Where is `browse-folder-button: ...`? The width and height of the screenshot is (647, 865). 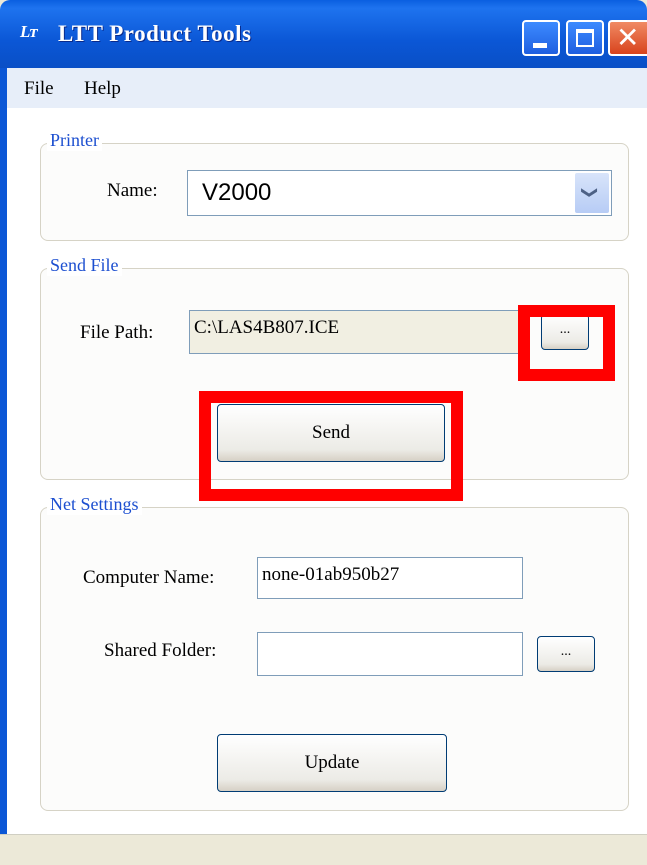 browse-folder-button: ... is located at coordinates (566, 654).